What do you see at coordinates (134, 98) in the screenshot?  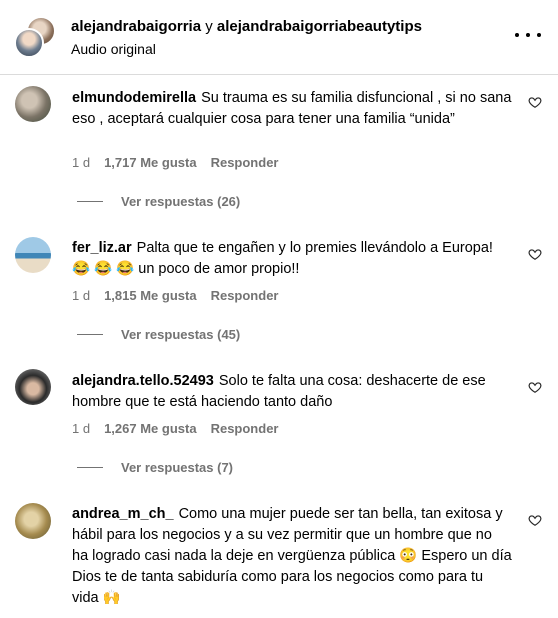 I see `comment-username: elmundodemirella` at bounding box center [134, 98].